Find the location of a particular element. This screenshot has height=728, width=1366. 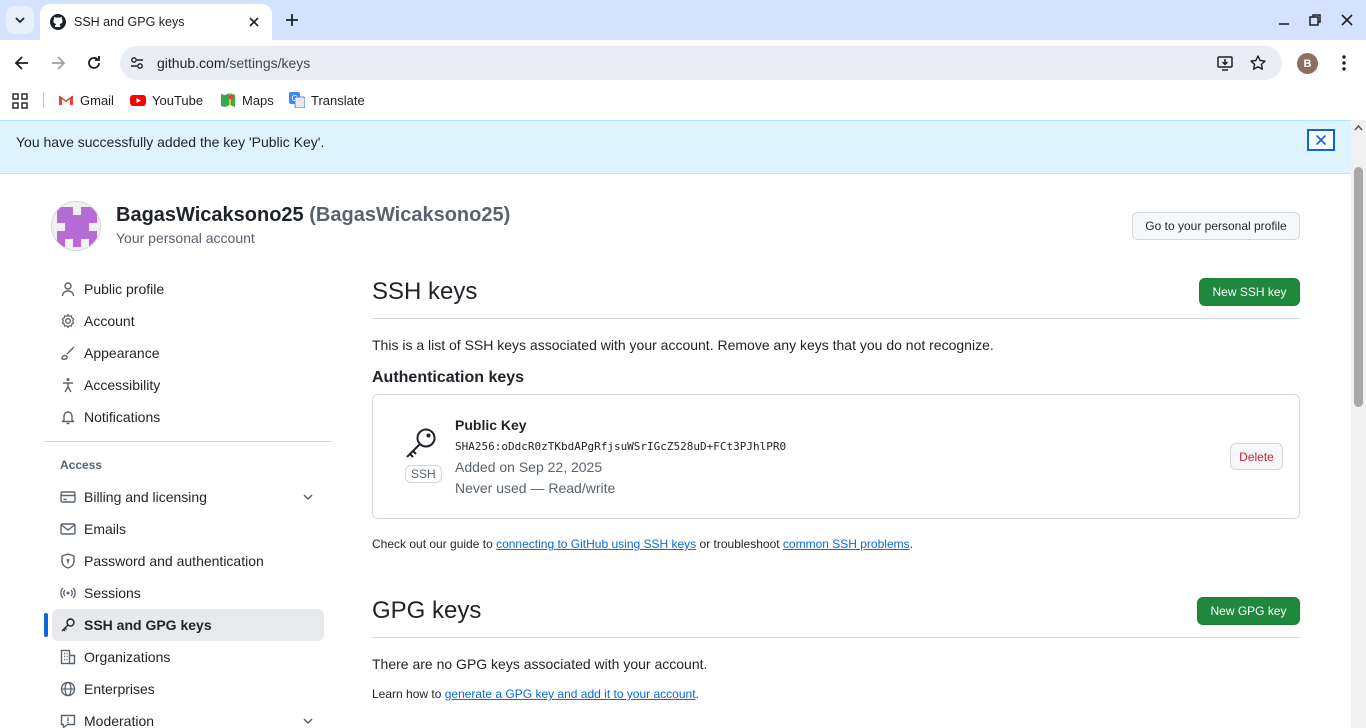

person-icon is located at coordinates (68, 289).